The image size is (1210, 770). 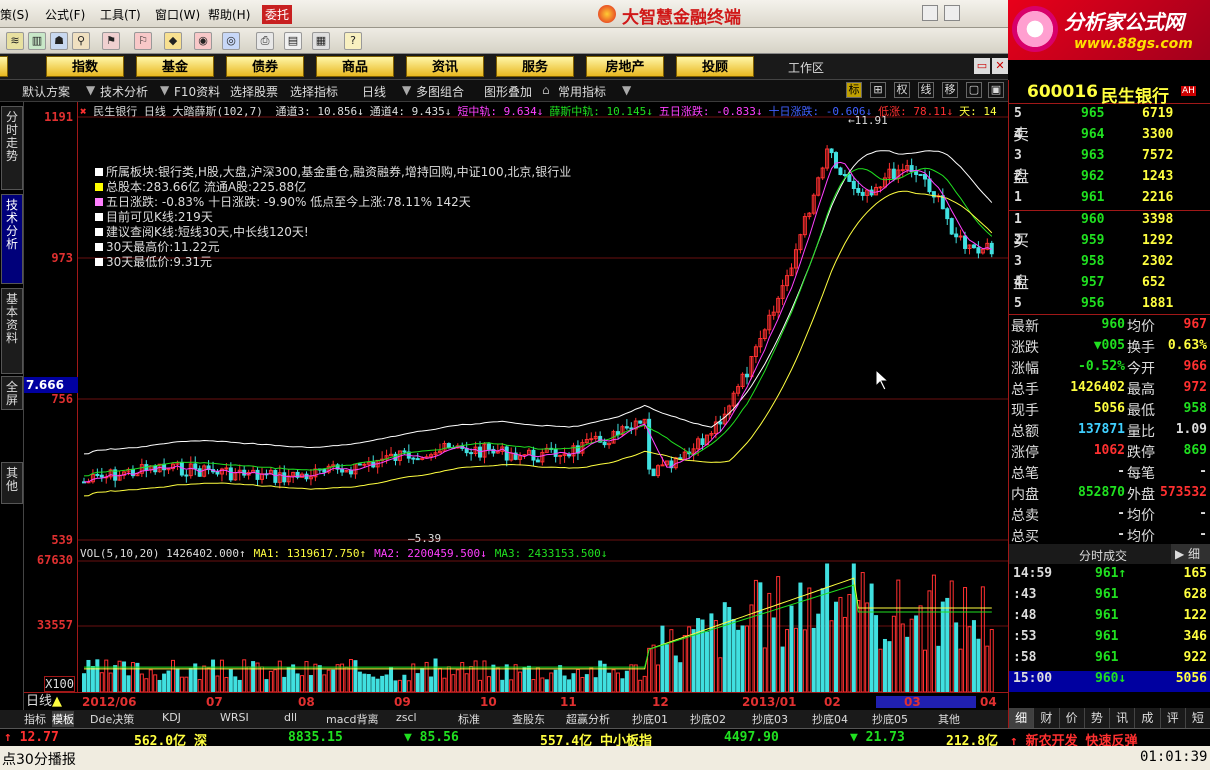 I want to click on indicator-tab: Dde决策, so click(x=112, y=719).